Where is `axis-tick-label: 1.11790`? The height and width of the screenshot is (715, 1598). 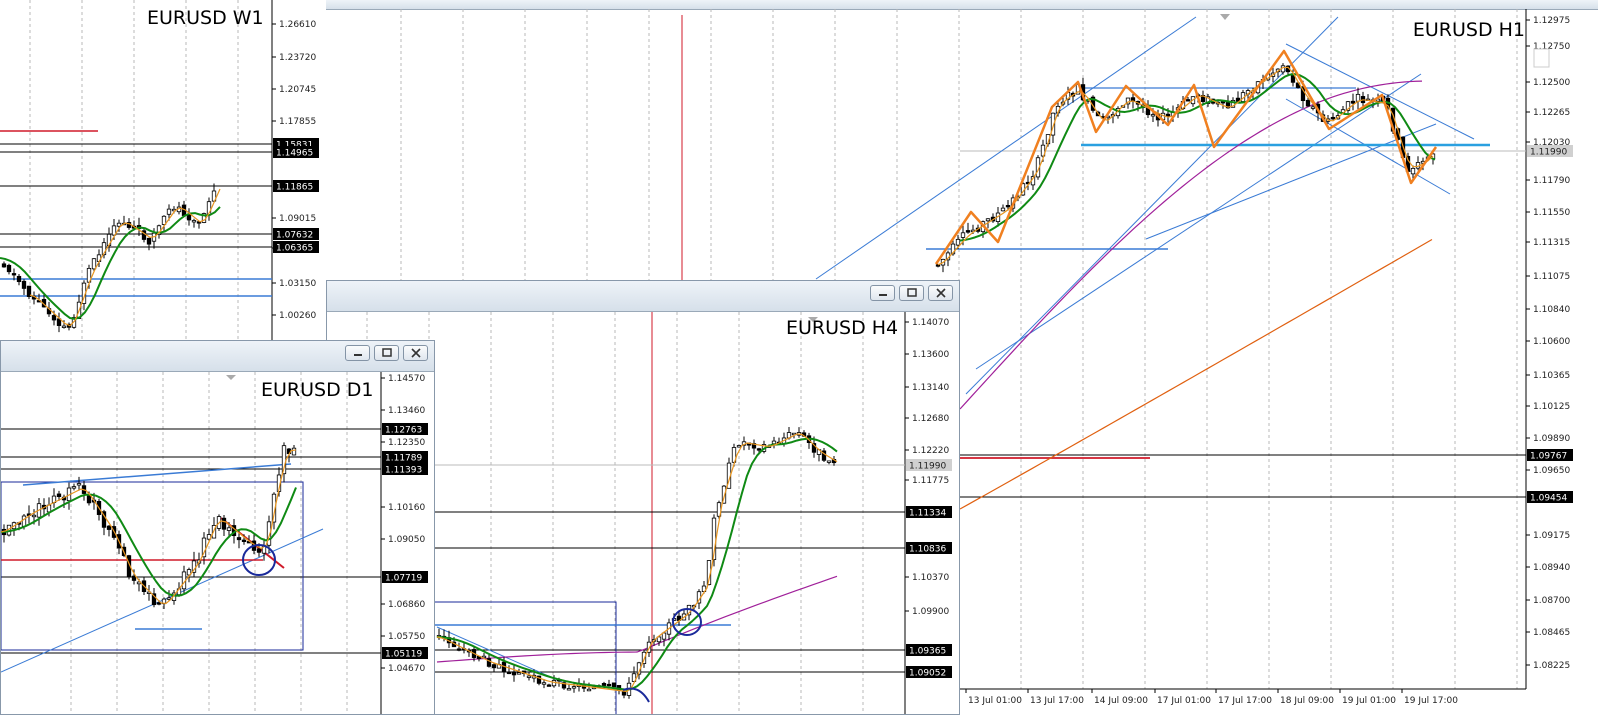 axis-tick-label: 1.11790 is located at coordinates (1551, 181).